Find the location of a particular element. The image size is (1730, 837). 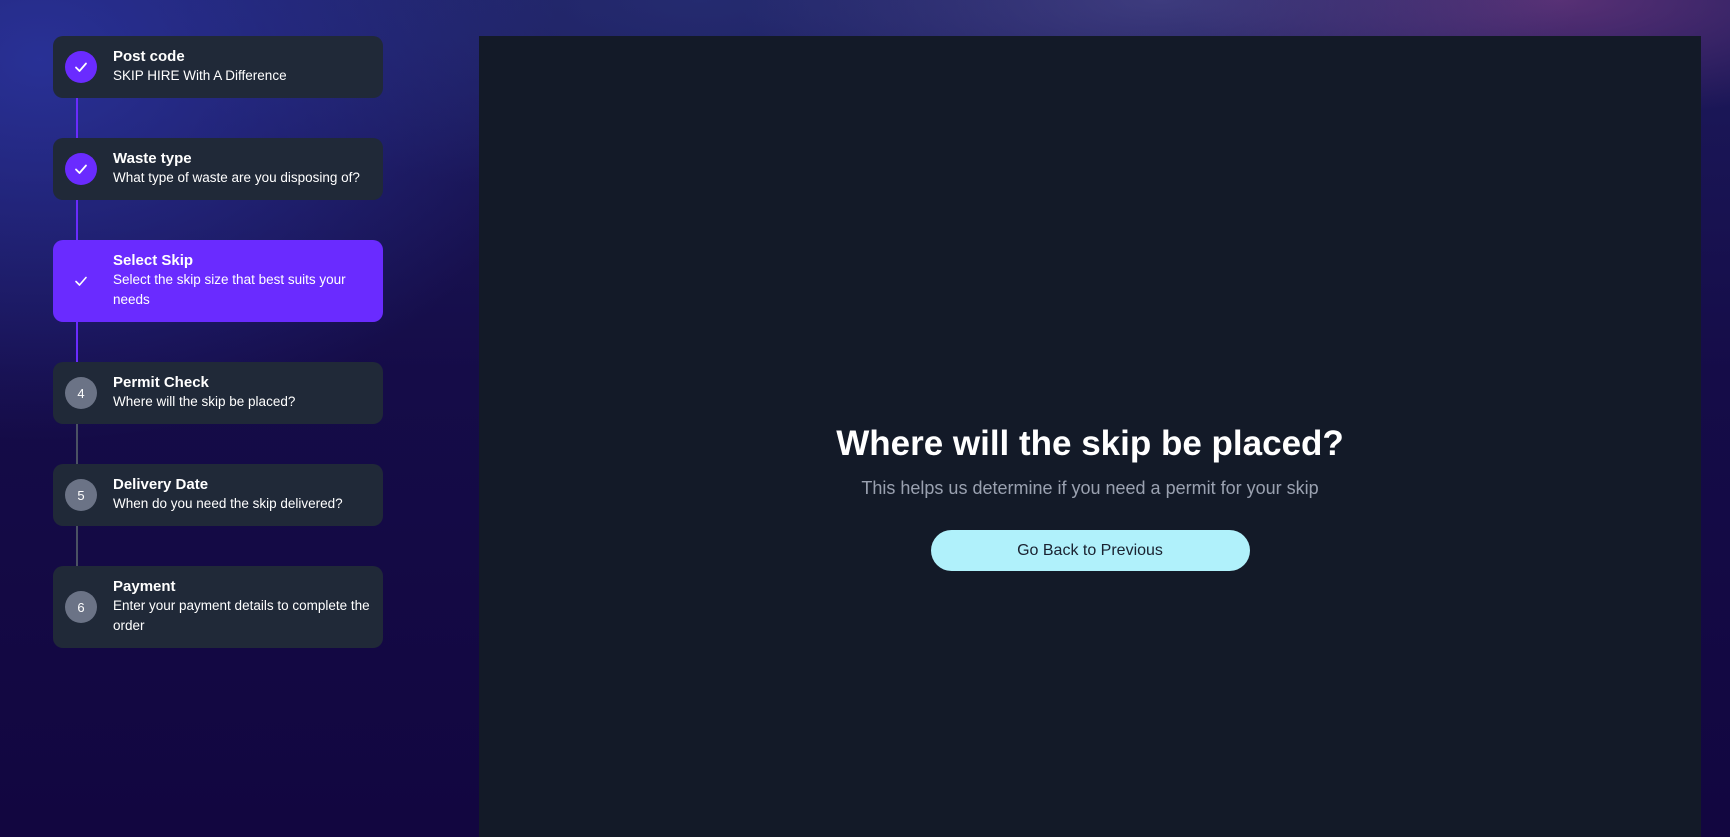

step-description: SKIP HIRE With A Difference is located at coordinates (200, 75).